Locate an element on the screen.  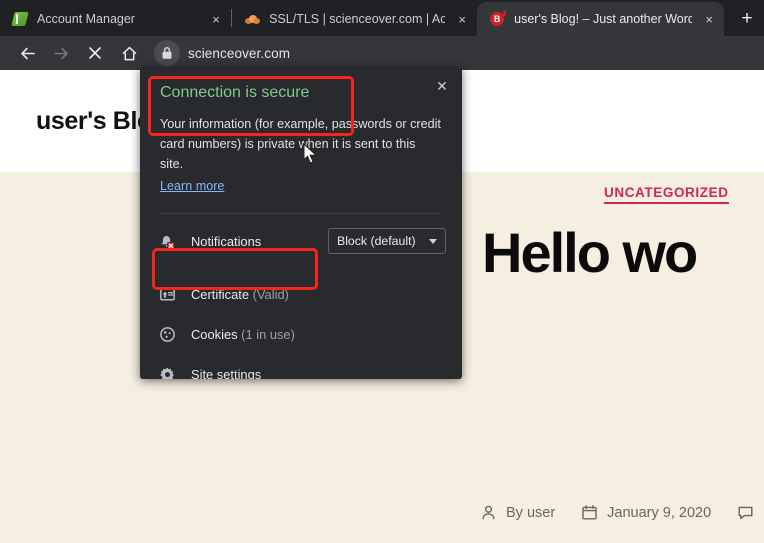
notifications-blocked-bell-icon is located at coordinates (167, 241).